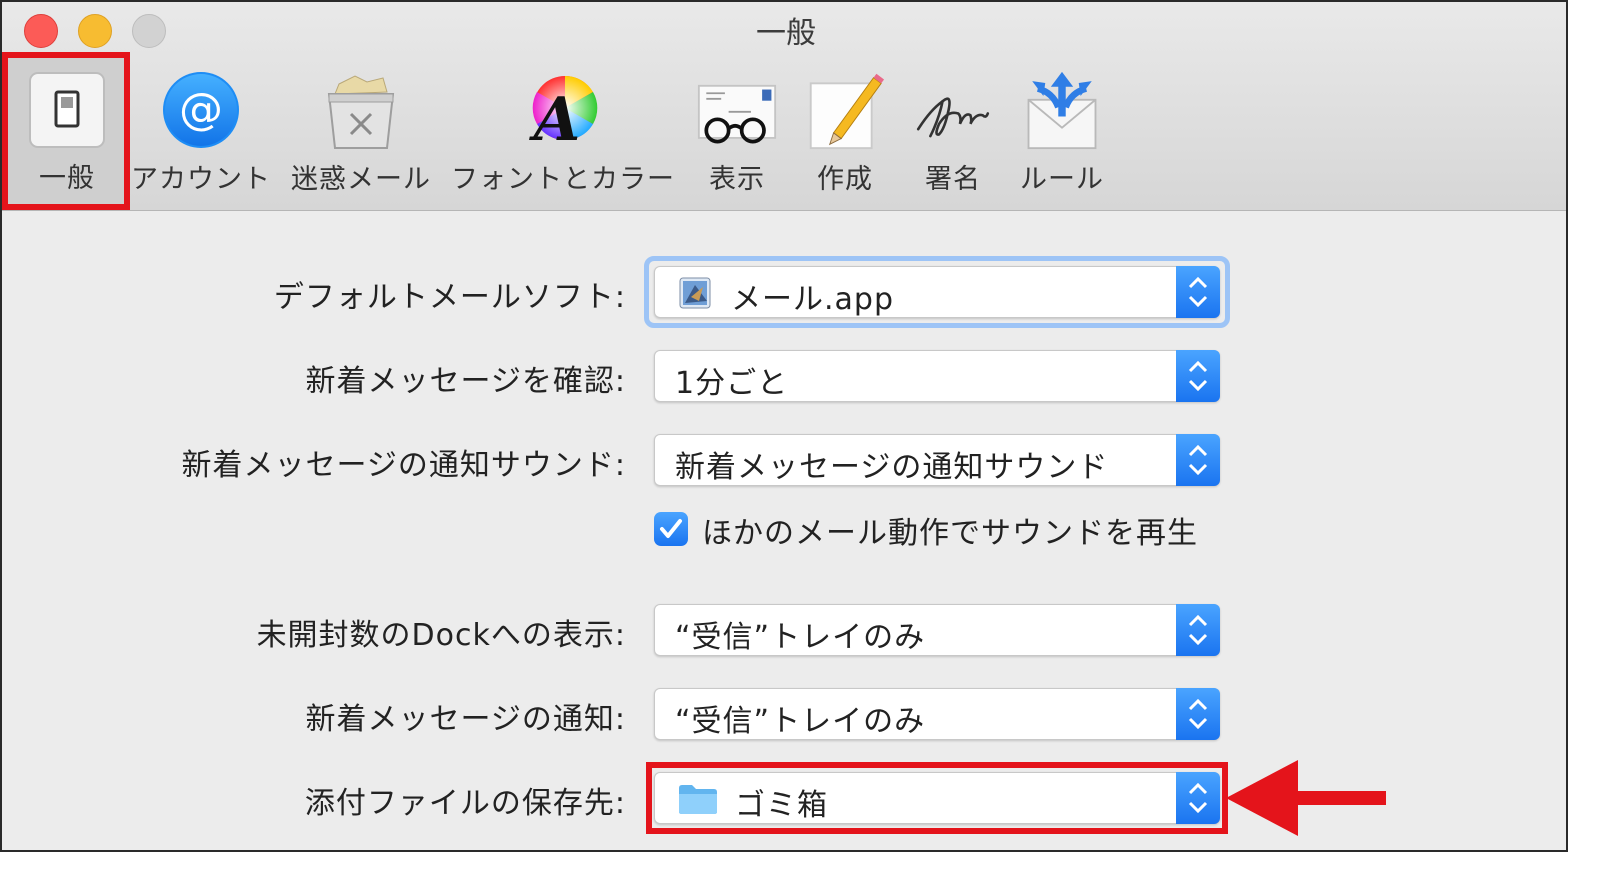  Describe the element at coordinates (732, 383) in the screenshot. I see `check-new-value: 1分ごと` at that location.